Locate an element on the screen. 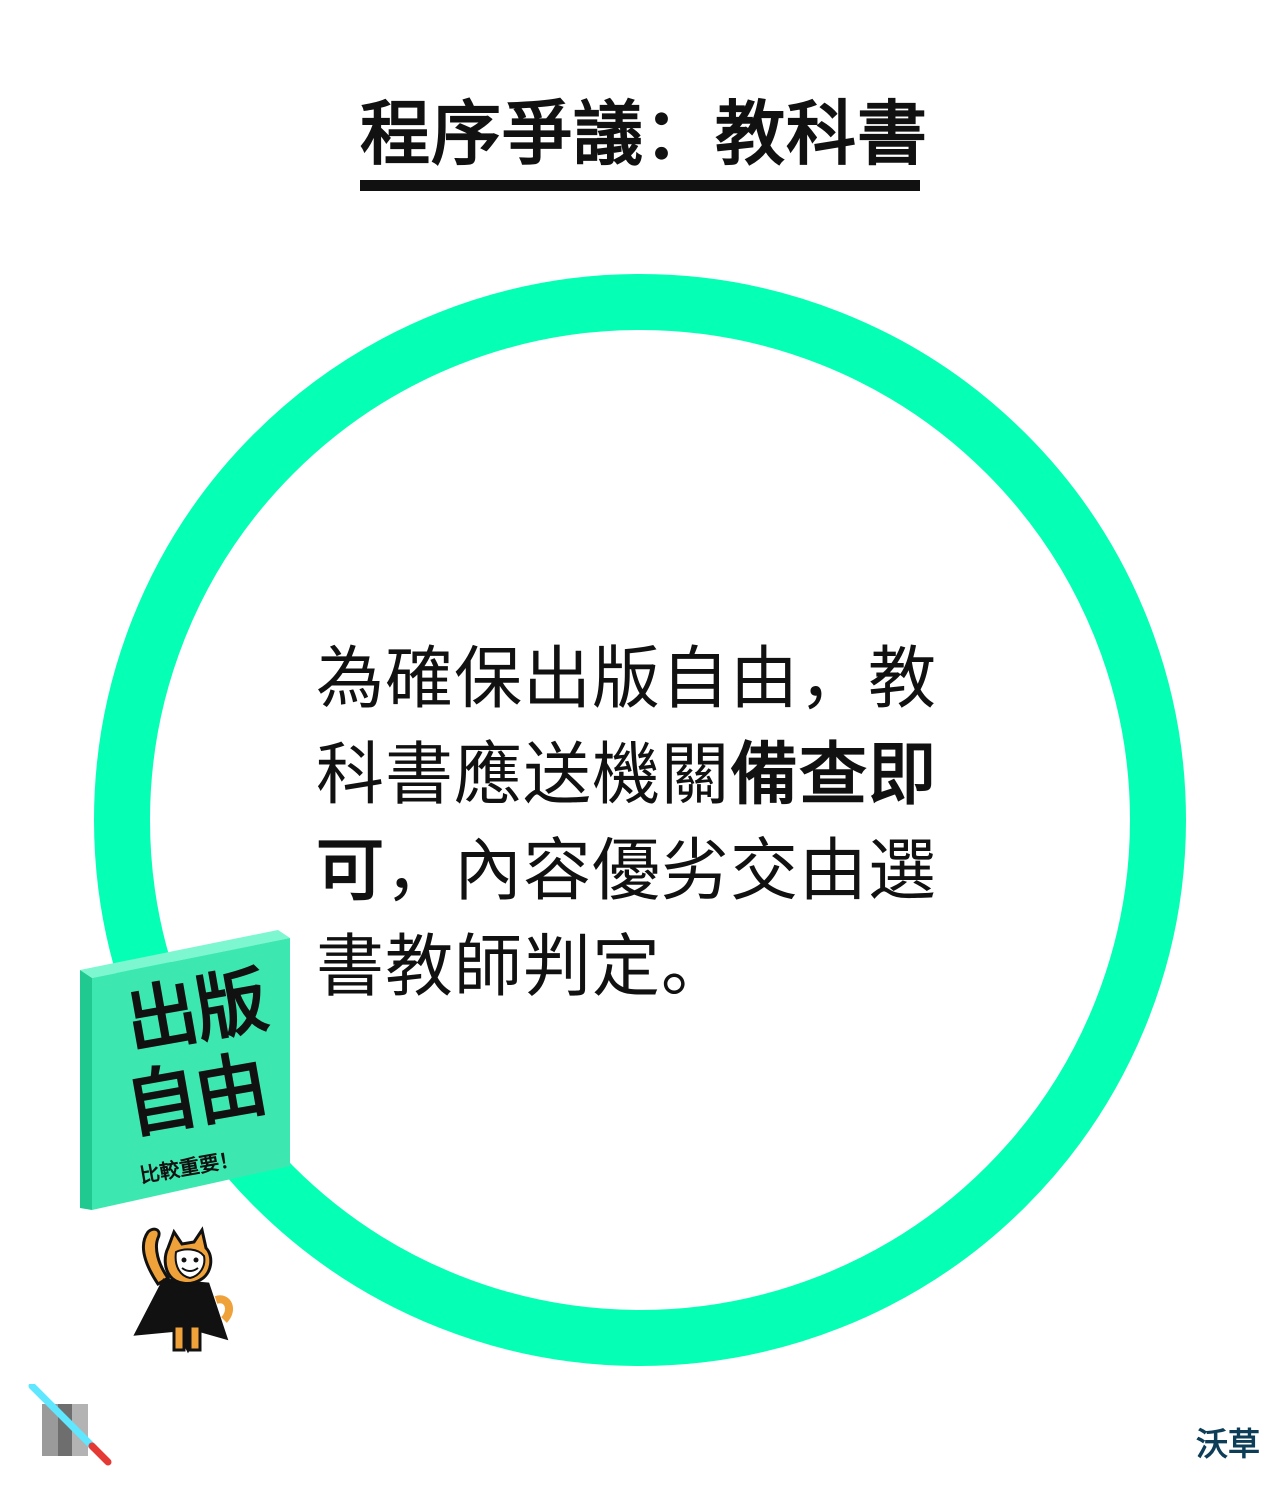  lightsaber-logo-icon is located at coordinates (70, 1427).